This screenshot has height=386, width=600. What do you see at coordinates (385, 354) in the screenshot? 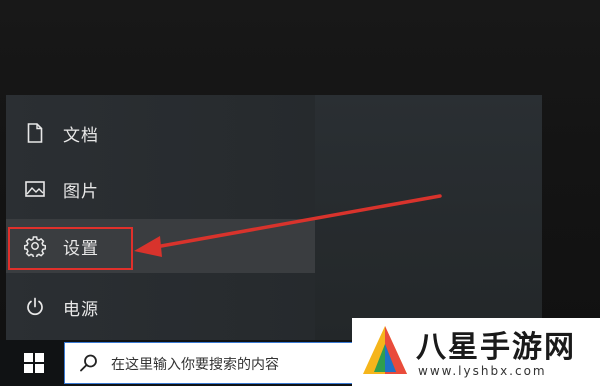
I see `watermark-logo-icon` at bounding box center [385, 354].